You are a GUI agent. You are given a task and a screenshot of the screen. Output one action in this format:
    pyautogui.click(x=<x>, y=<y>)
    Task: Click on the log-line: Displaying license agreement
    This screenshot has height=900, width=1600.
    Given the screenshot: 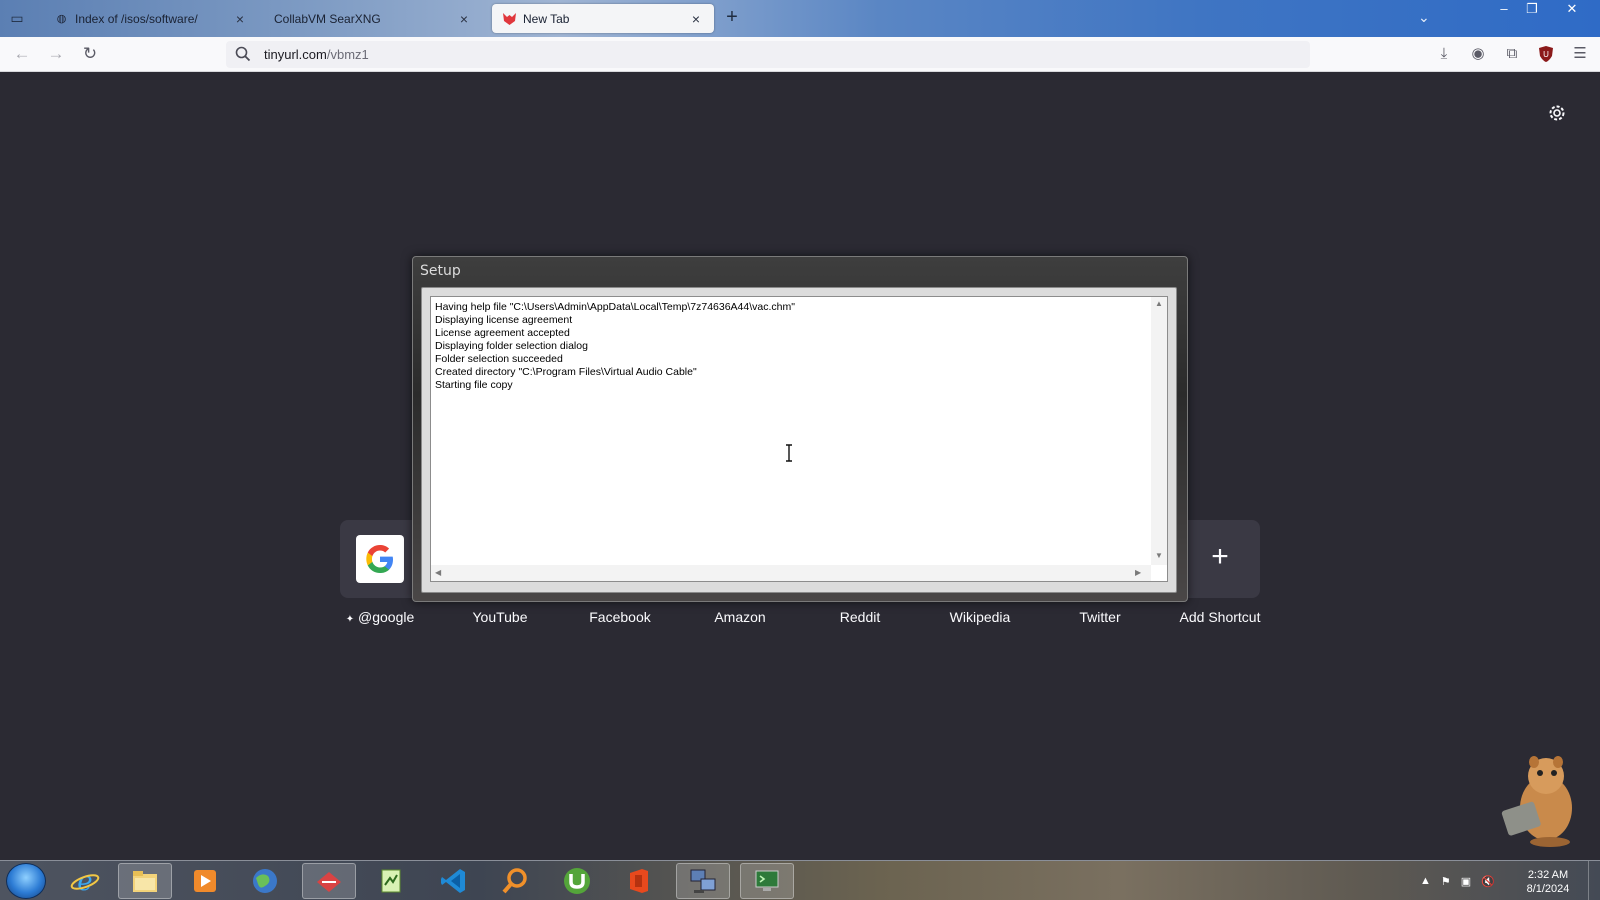 What is the action you would take?
    pyautogui.click(x=504, y=320)
    